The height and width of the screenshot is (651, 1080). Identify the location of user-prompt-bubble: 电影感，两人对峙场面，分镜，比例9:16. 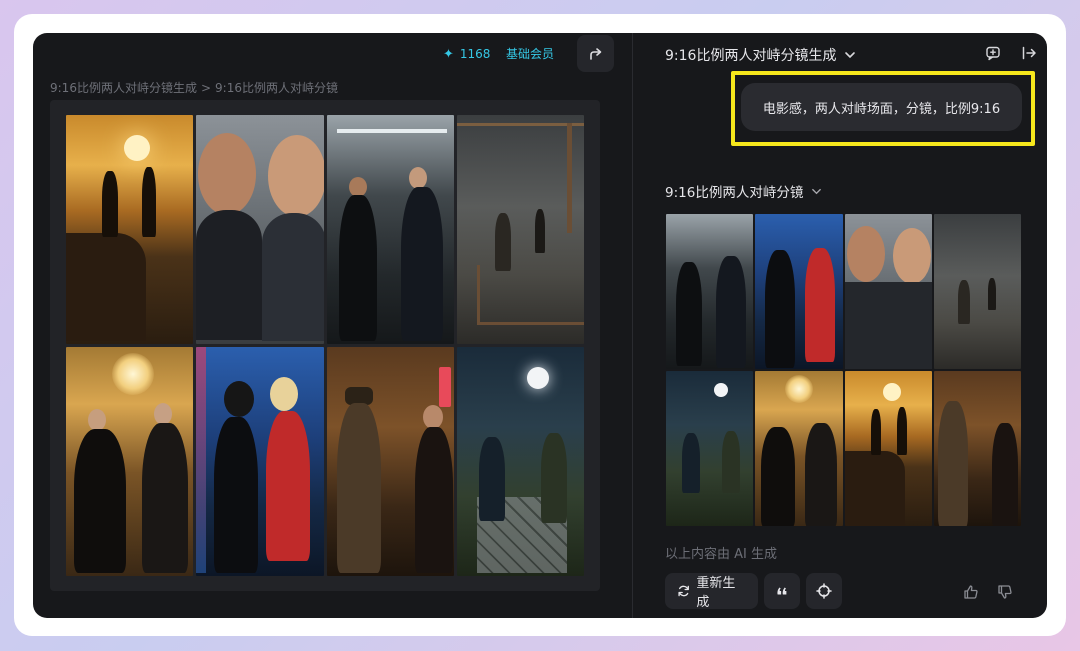
(881, 107).